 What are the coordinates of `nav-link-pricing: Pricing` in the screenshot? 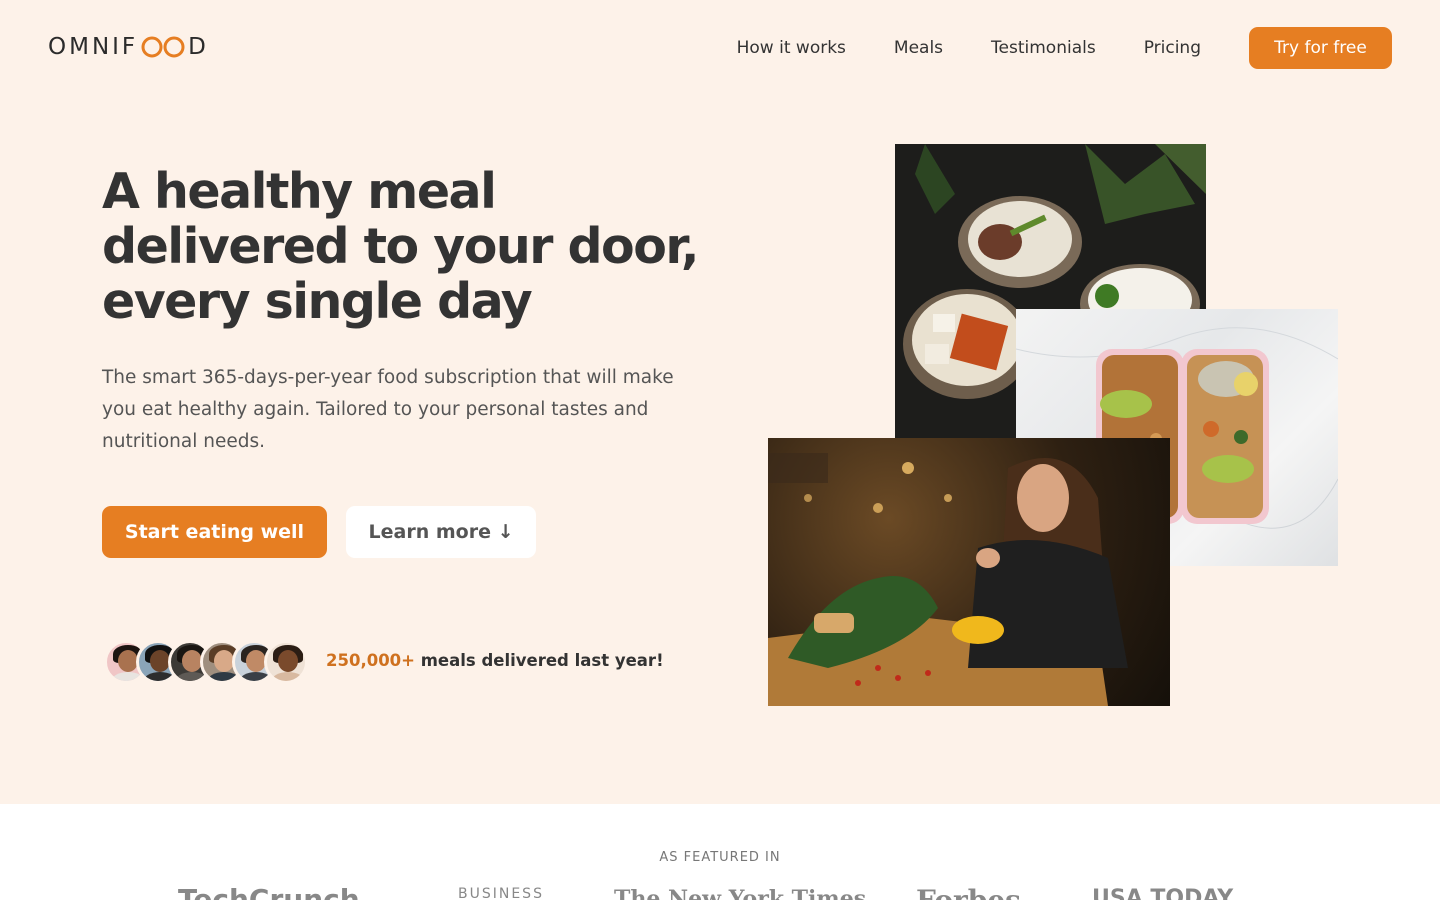 It's located at (1172, 48).